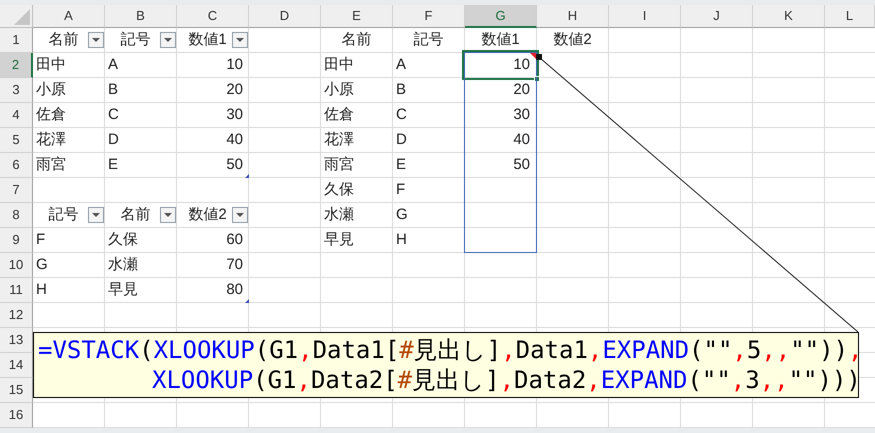  Describe the element at coordinates (357, 16) in the screenshot. I see `column-header: E` at that location.